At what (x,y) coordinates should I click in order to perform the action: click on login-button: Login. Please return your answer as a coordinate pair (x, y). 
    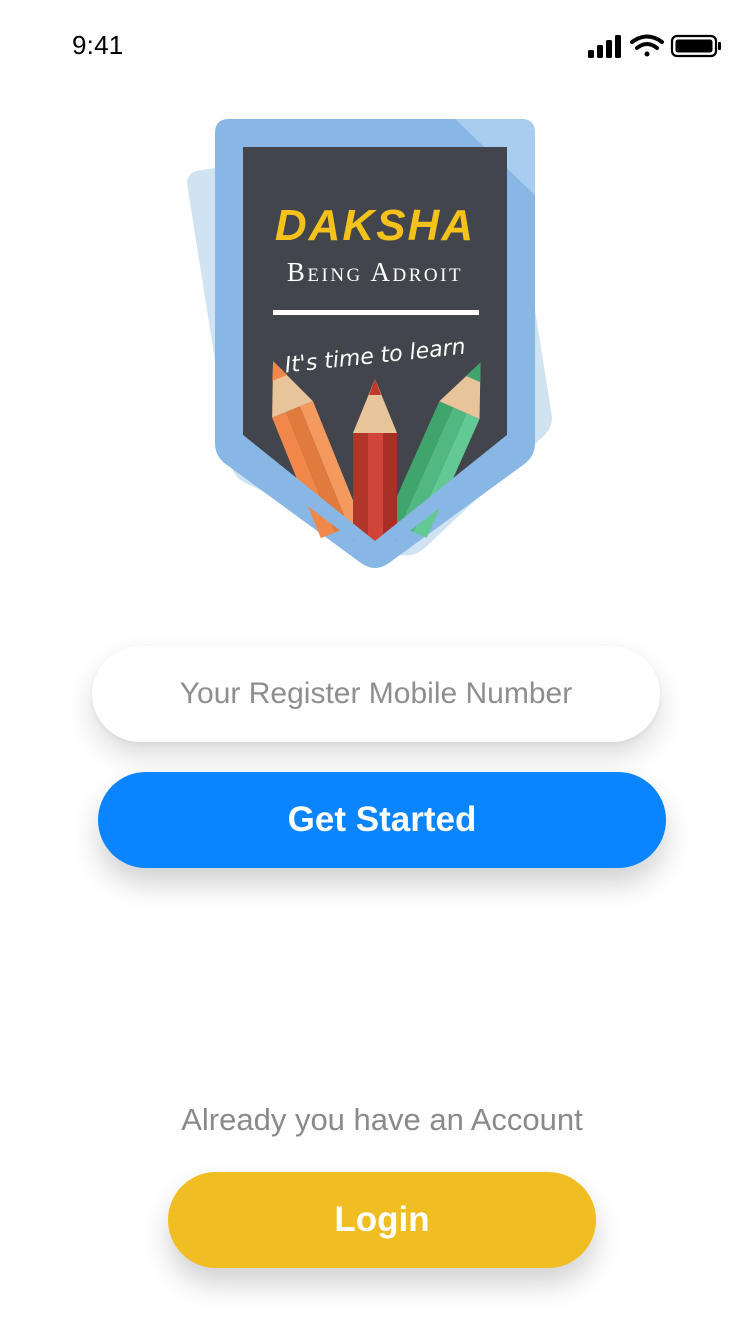
    Looking at the image, I should click on (382, 1220).